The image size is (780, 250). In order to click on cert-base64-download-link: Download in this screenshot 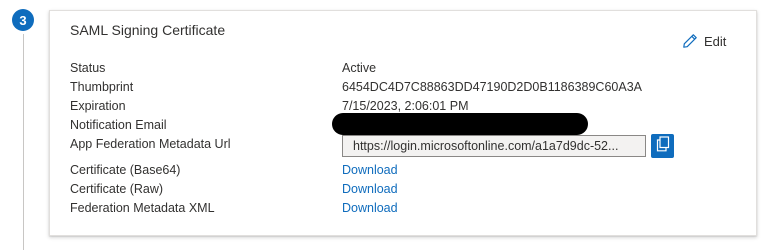, I will do `click(370, 170)`.